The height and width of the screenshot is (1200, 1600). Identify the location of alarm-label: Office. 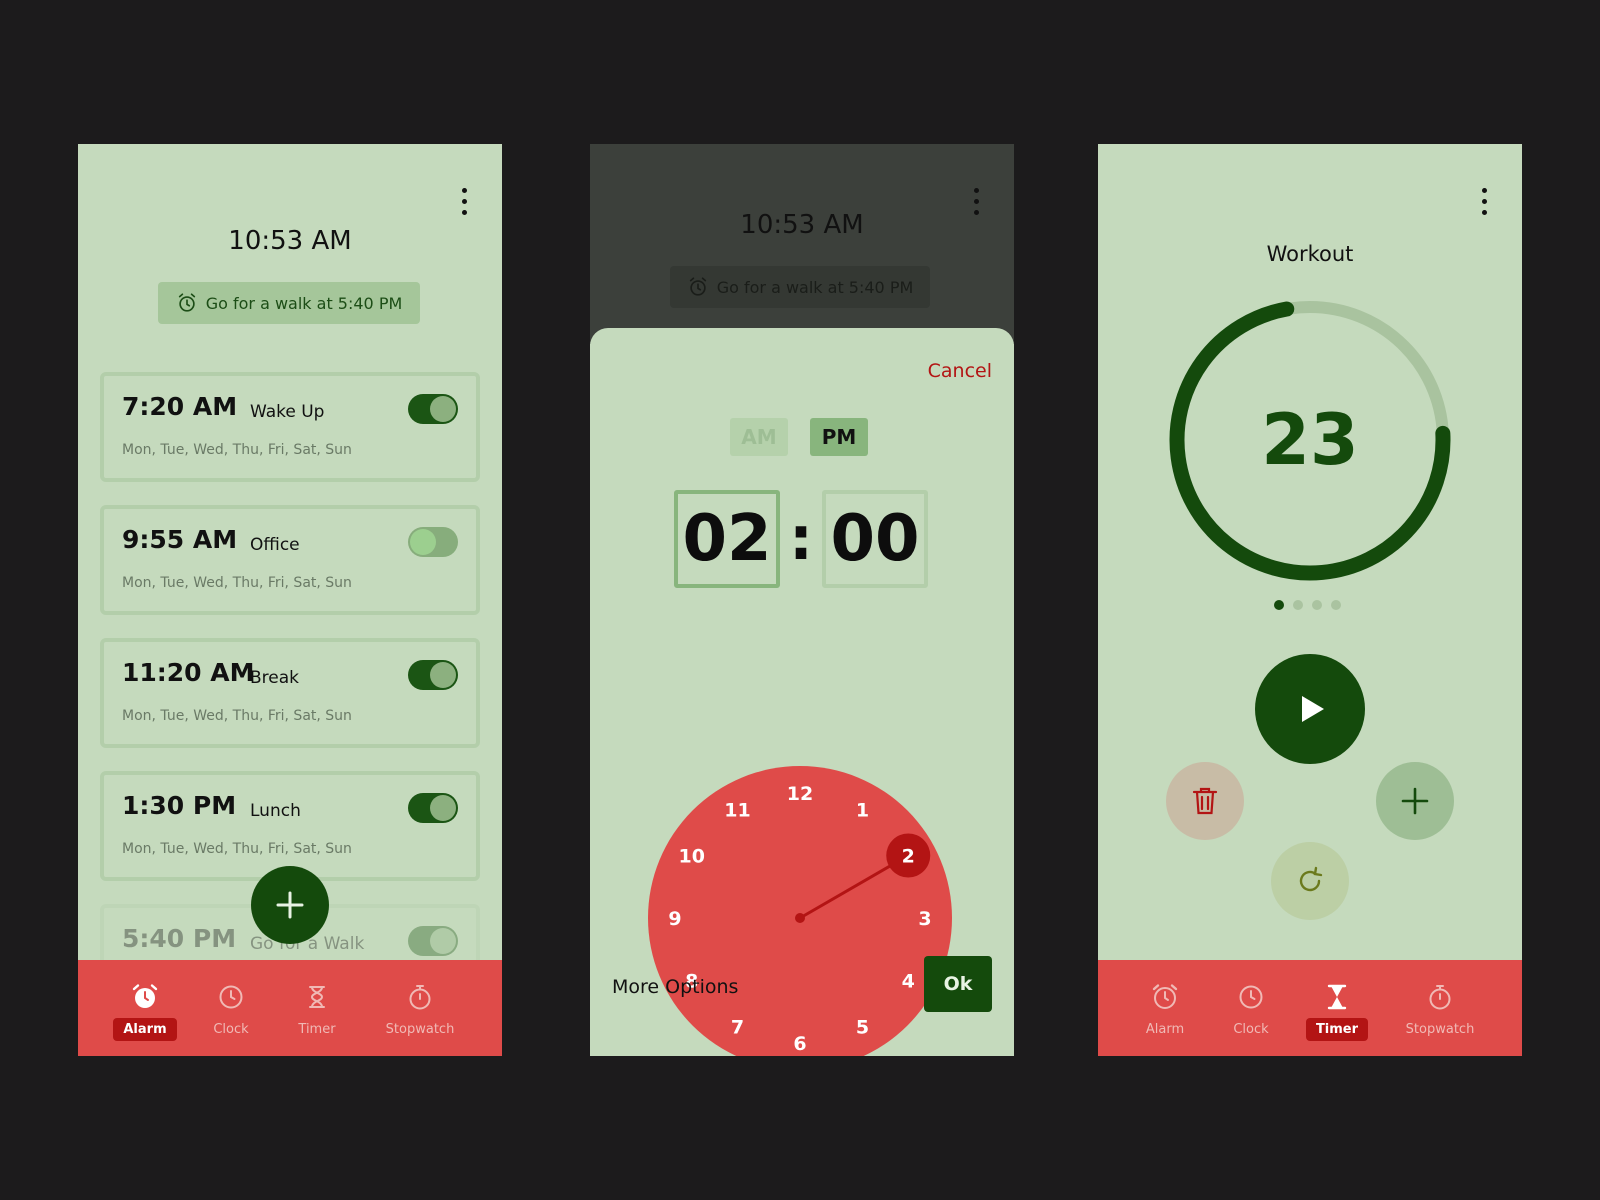
(275, 545).